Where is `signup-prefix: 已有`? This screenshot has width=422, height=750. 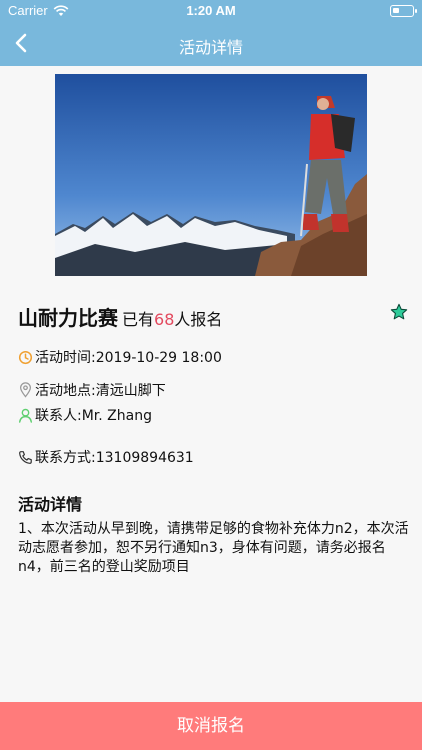 signup-prefix: 已有 is located at coordinates (138, 319).